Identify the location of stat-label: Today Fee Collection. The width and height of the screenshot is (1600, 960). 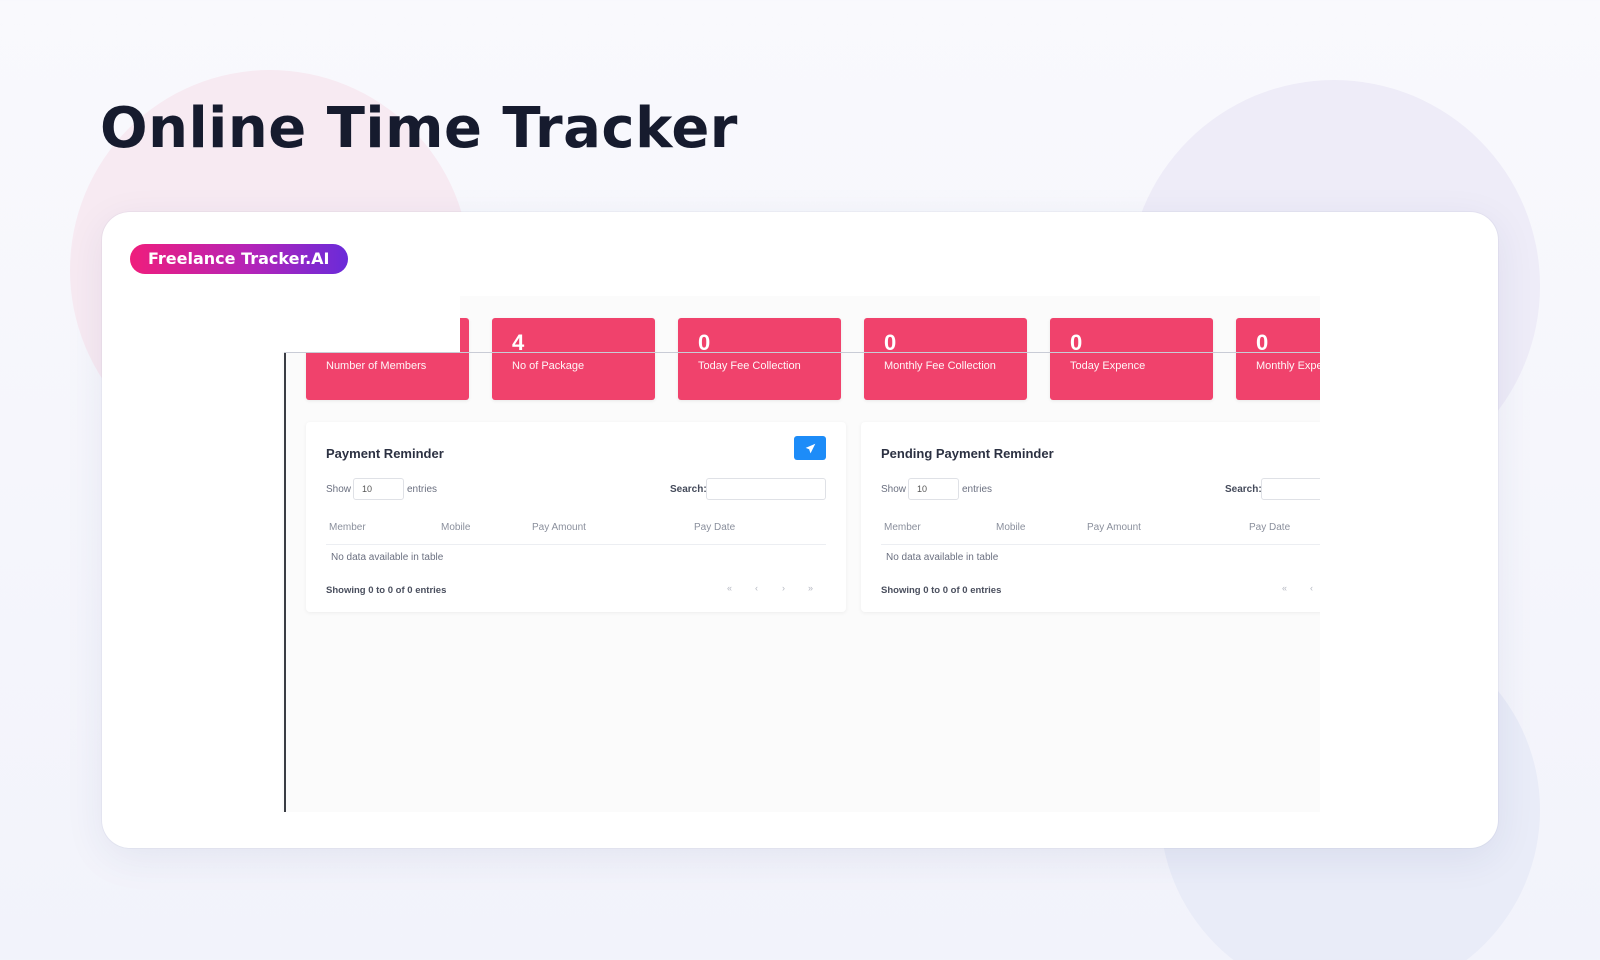
(749, 366).